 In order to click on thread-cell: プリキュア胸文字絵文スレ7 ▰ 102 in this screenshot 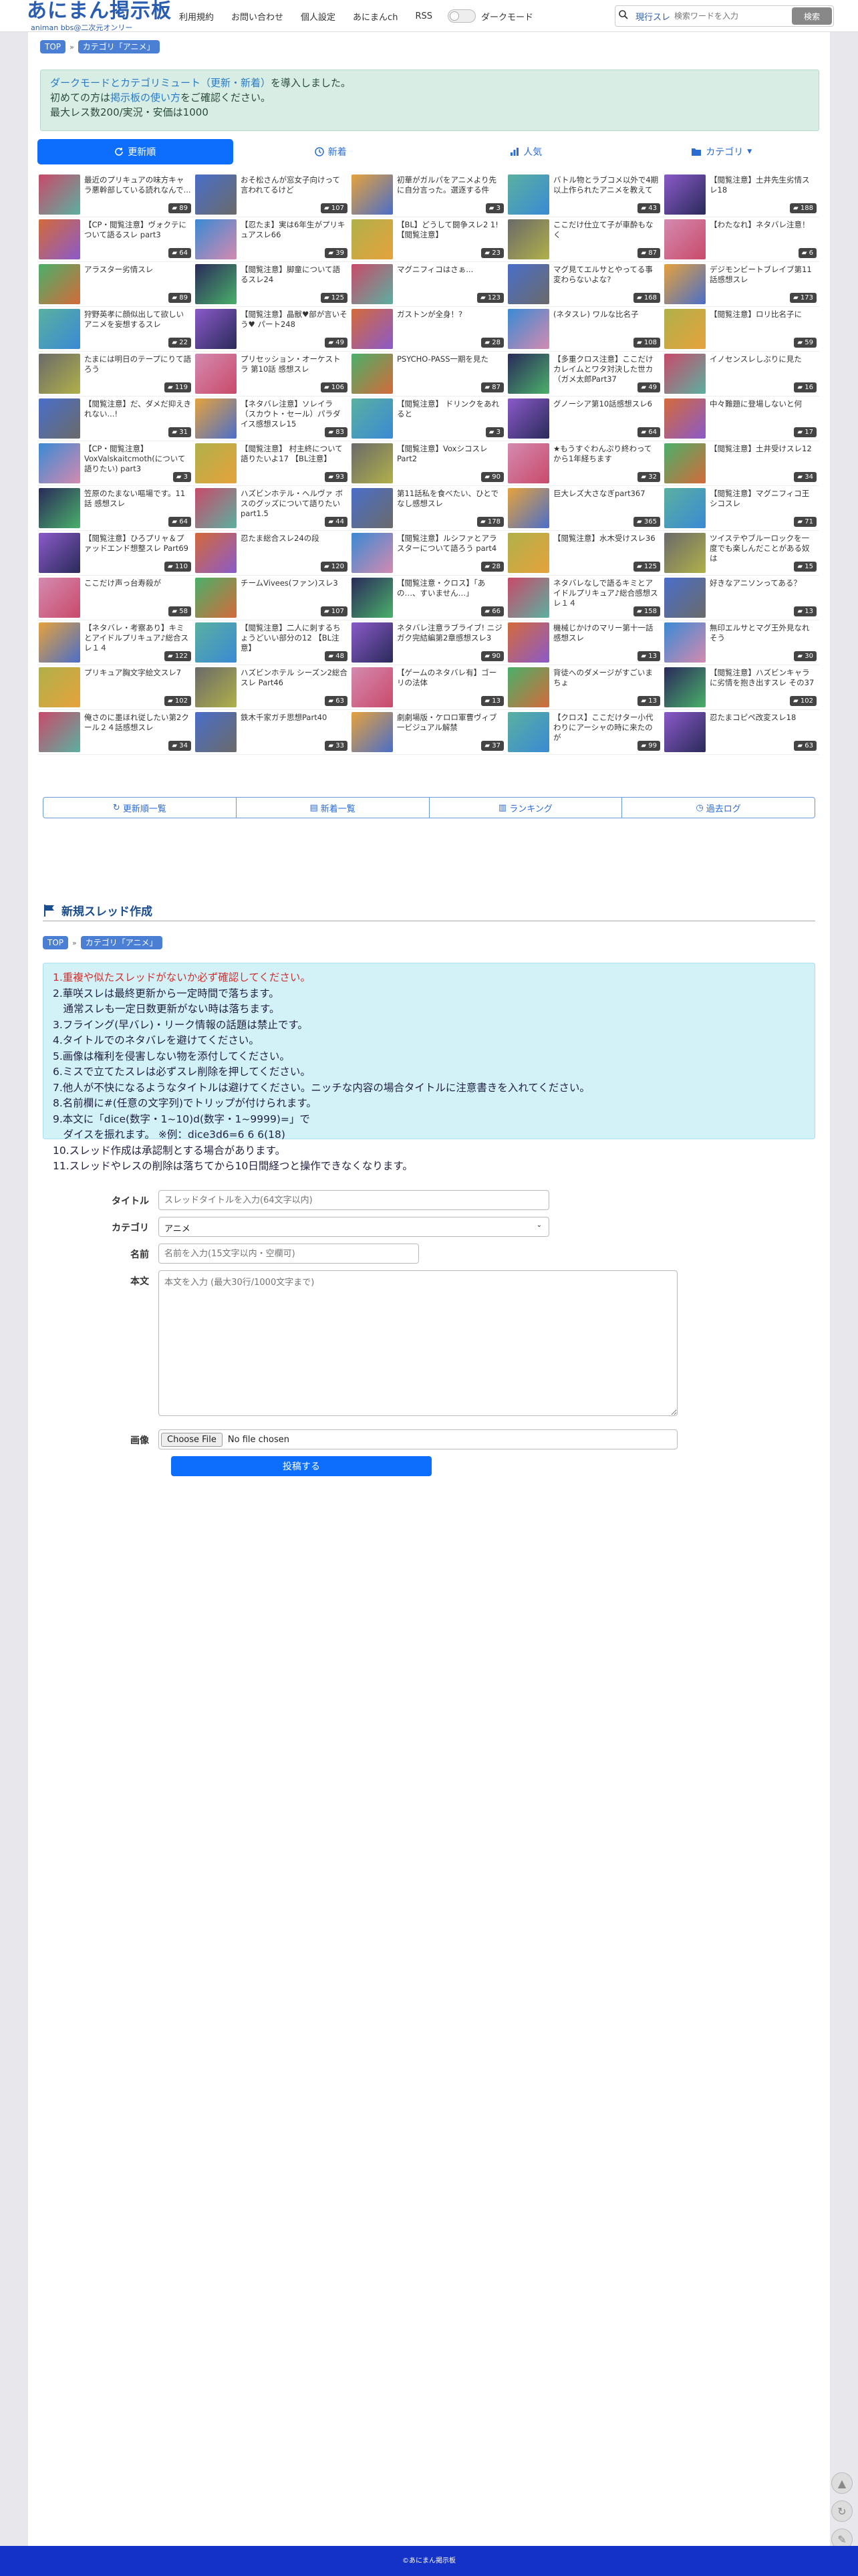, I will do `click(115, 687)`.